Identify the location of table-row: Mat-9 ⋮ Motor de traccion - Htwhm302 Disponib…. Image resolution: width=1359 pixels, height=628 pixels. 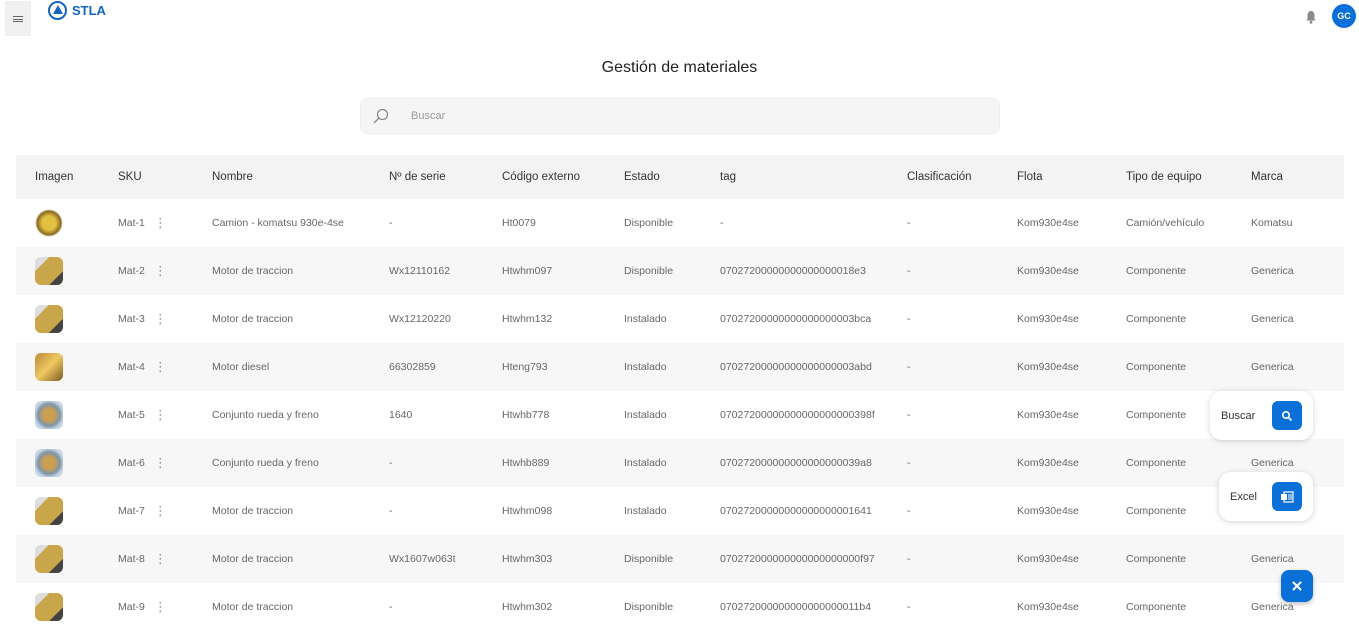
(680, 605).